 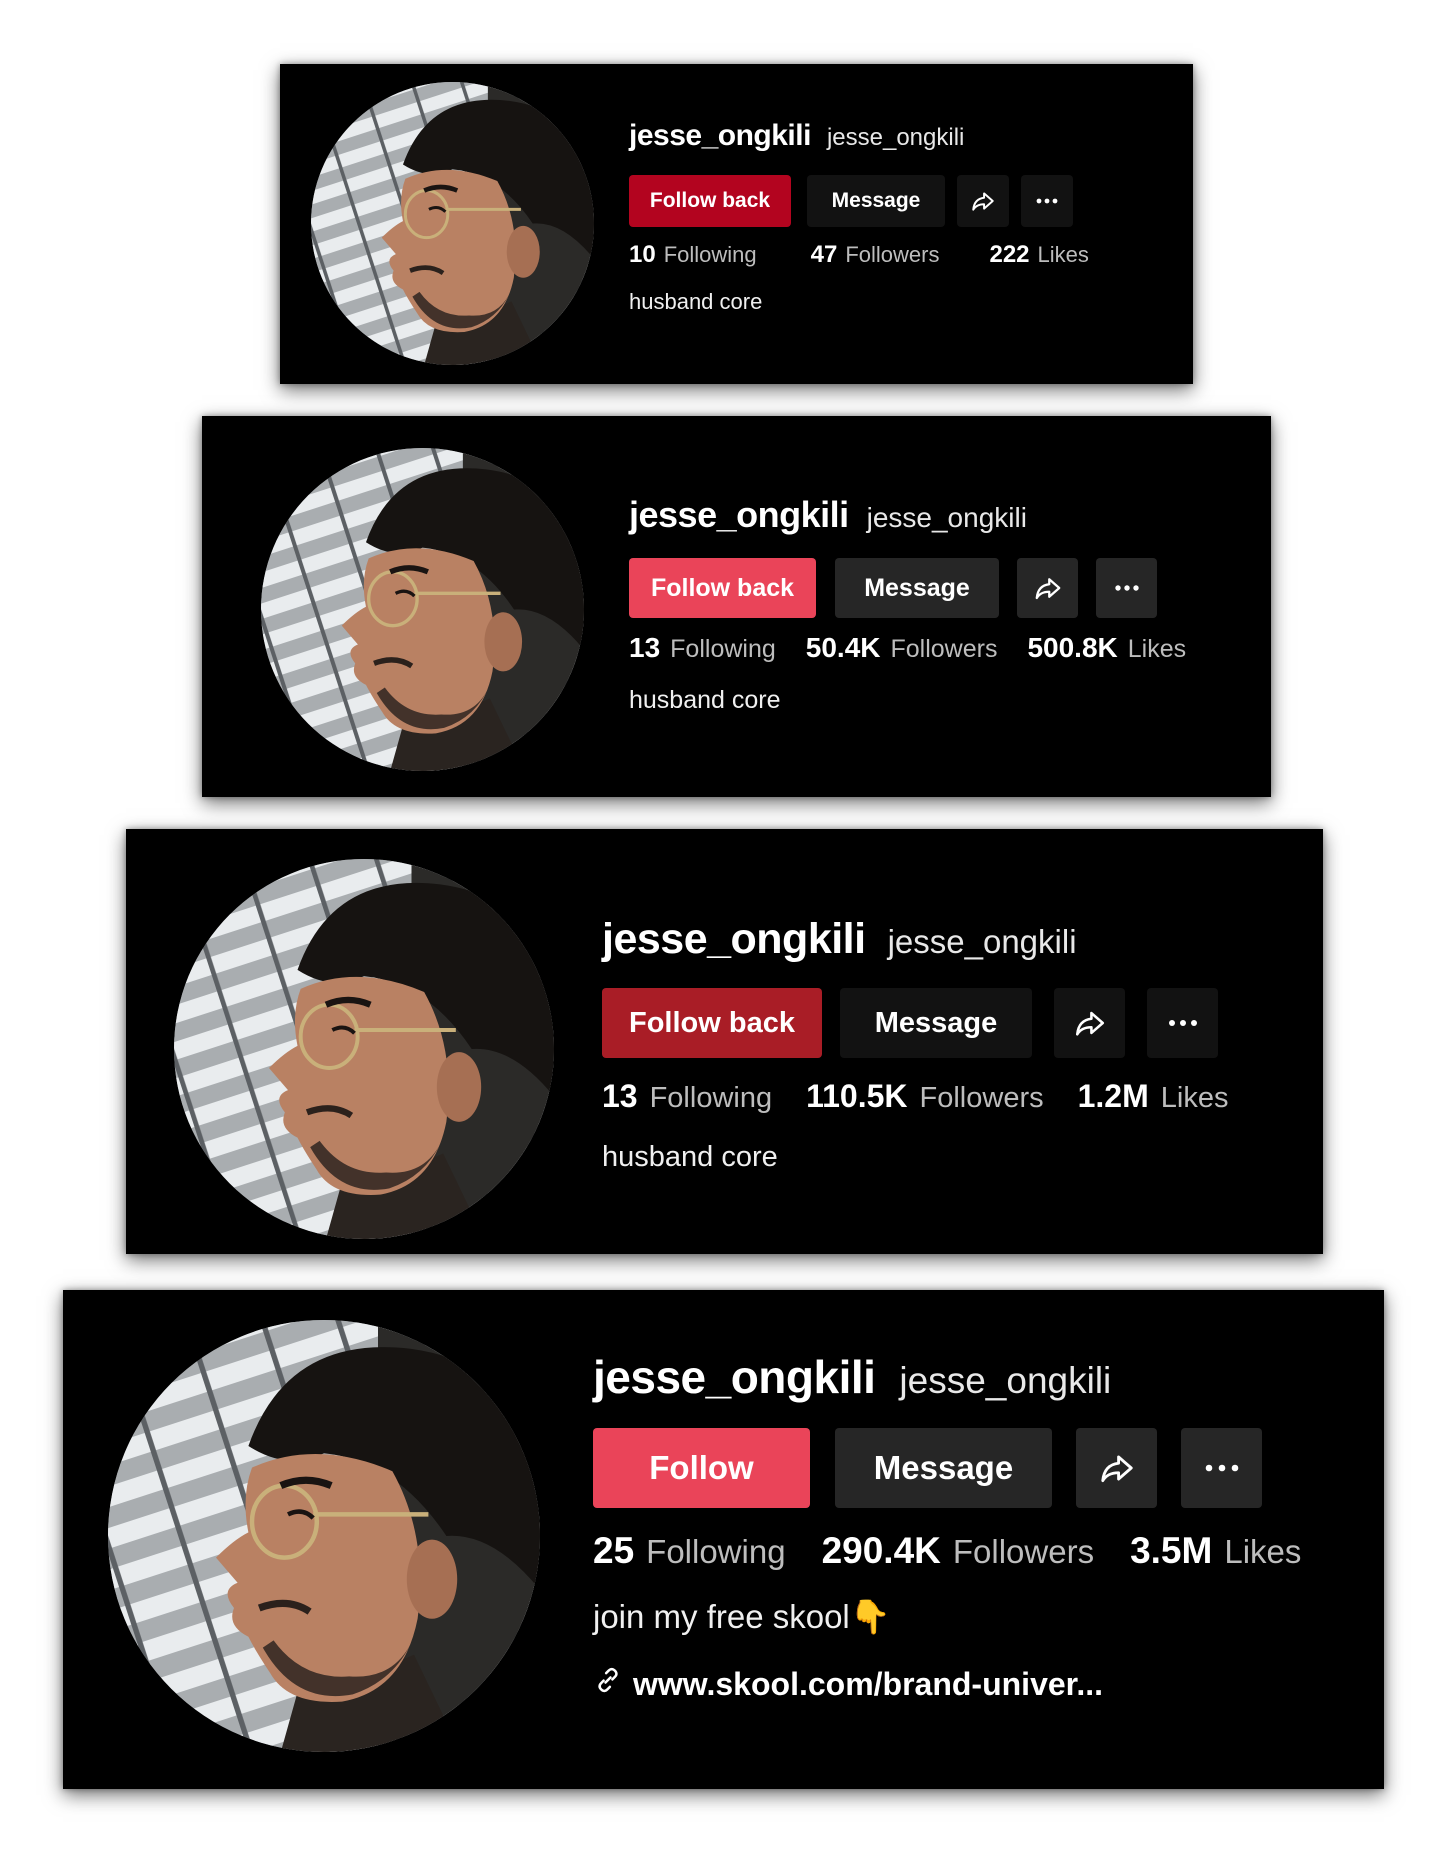 I want to click on following-stat: 25 Following, so click(x=689, y=1551).